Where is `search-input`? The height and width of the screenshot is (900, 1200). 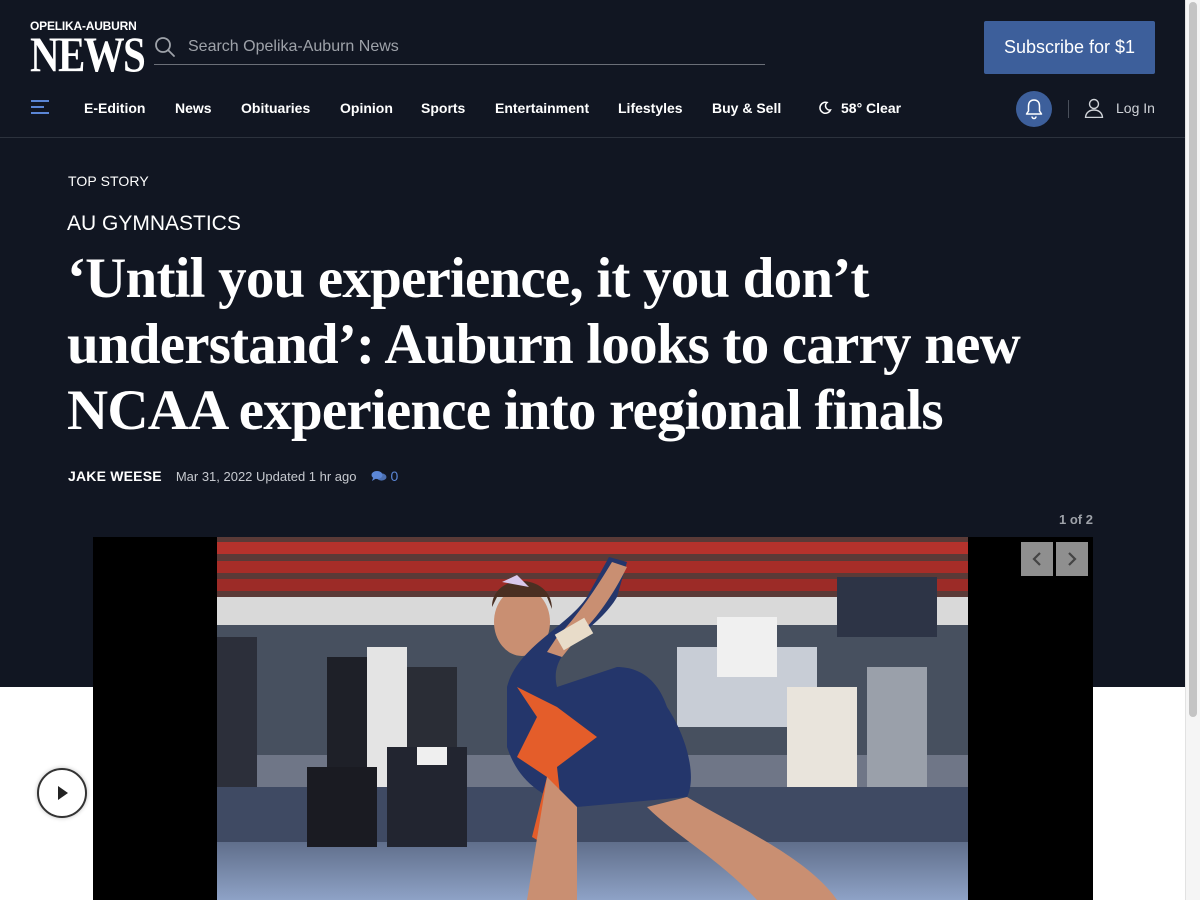
search-input is located at coordinates (468, 47).